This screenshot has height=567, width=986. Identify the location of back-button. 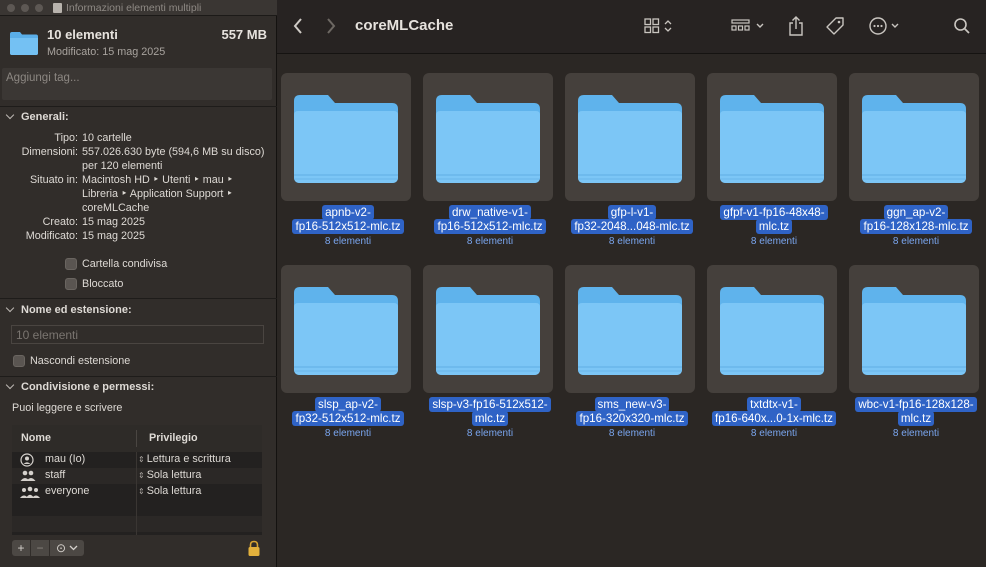
(298, 26).